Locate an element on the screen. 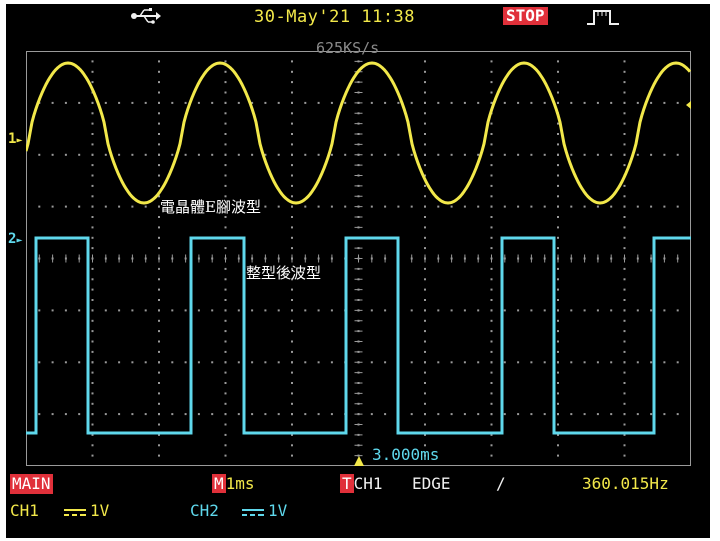 The width and height of the screenshot is (720, 541). ch2-ground-marker: 2► is located at coordinates (15, 239).